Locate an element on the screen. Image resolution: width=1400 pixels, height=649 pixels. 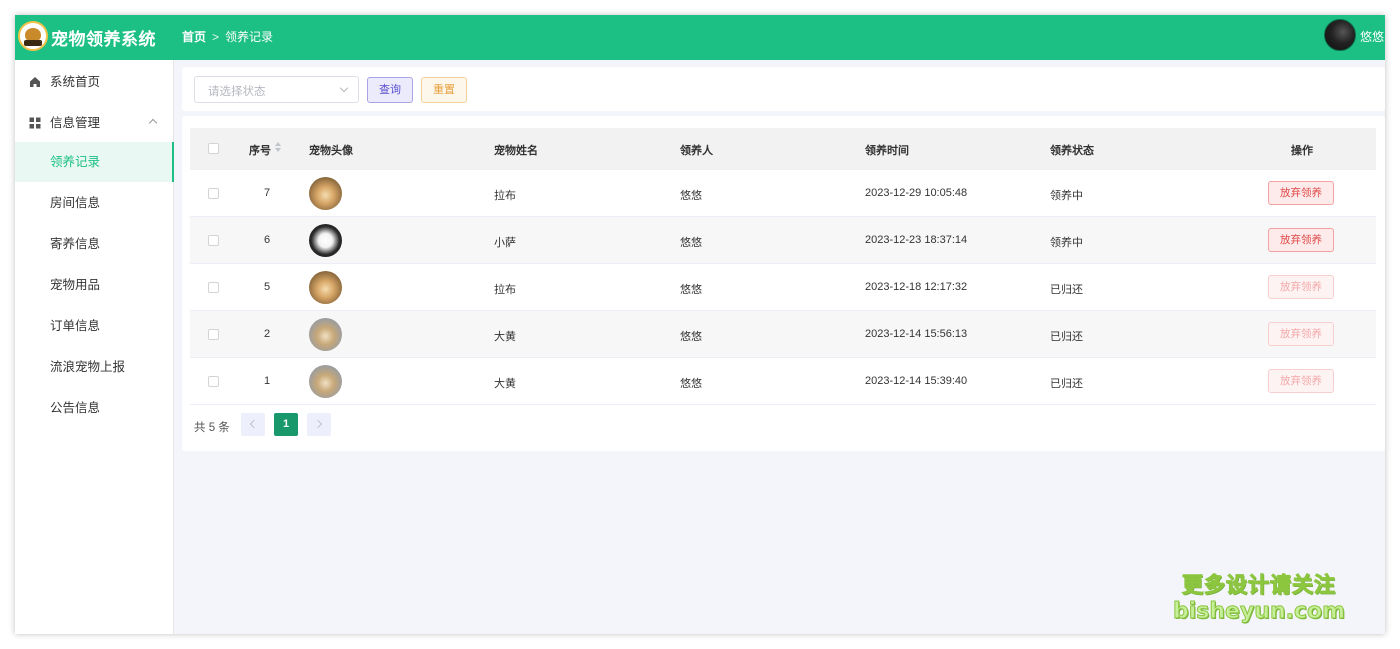
sidebar-item-label: 寄养信息 is located at coordinates (75, 244).